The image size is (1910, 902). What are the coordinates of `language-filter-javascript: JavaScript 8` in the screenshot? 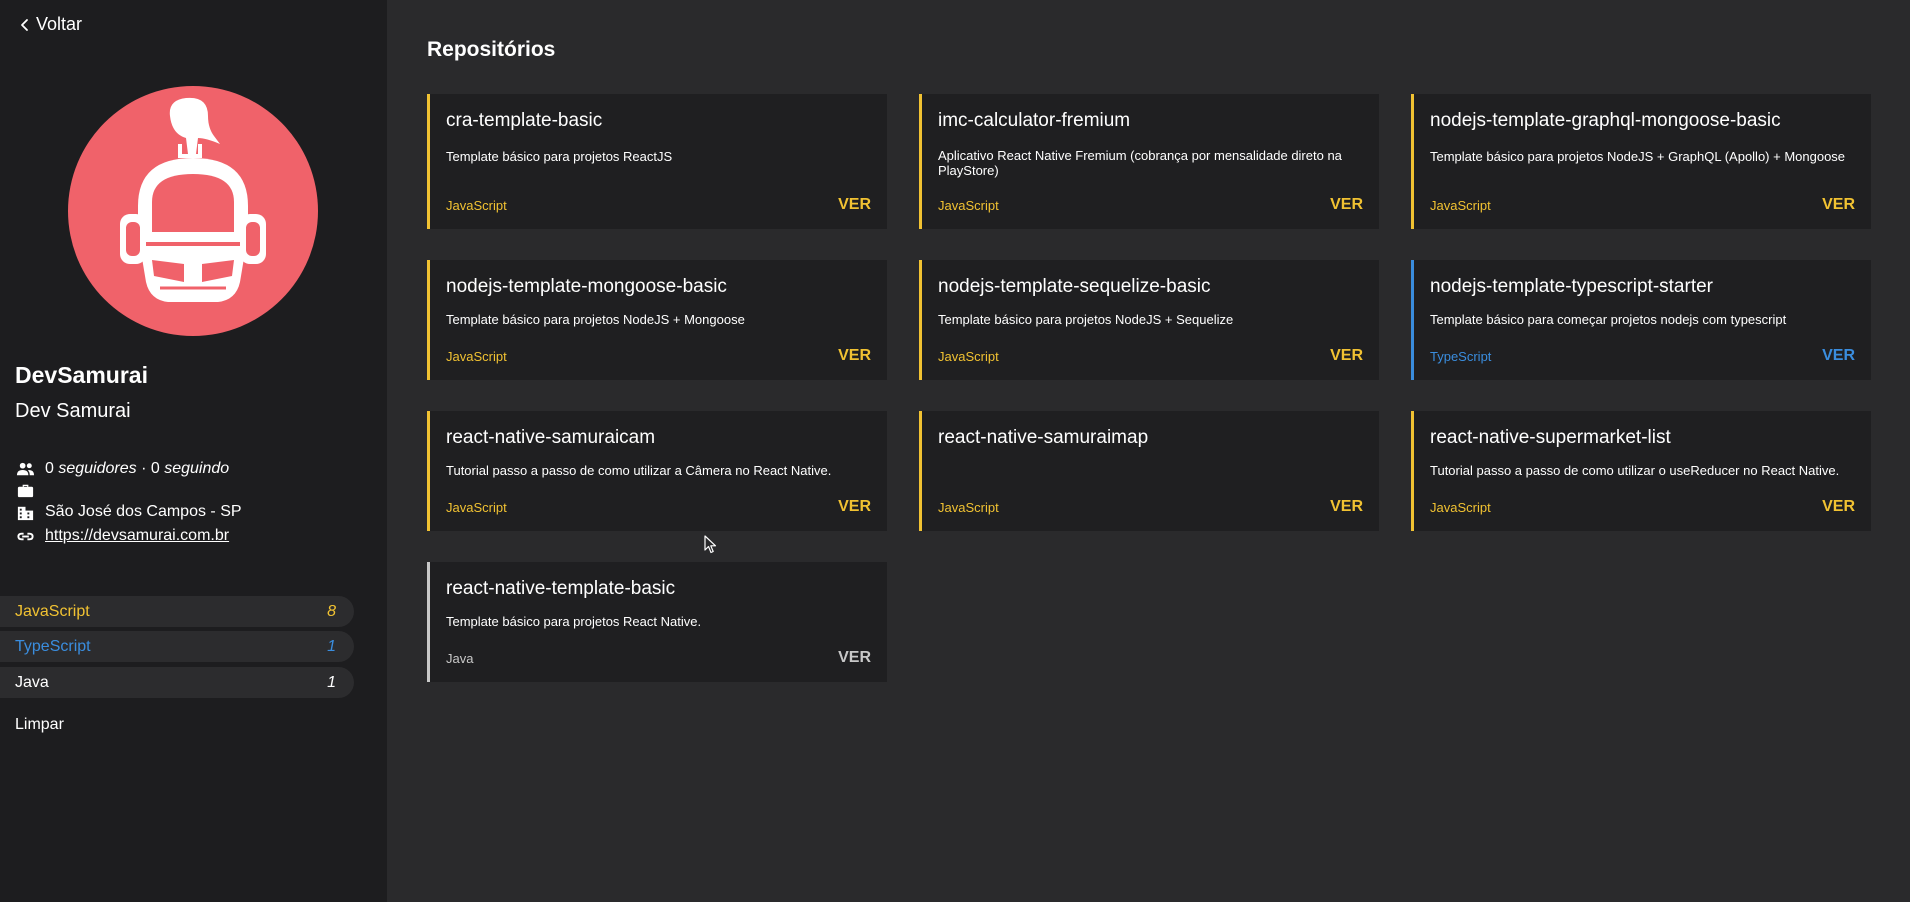 It's located at (177, 611).